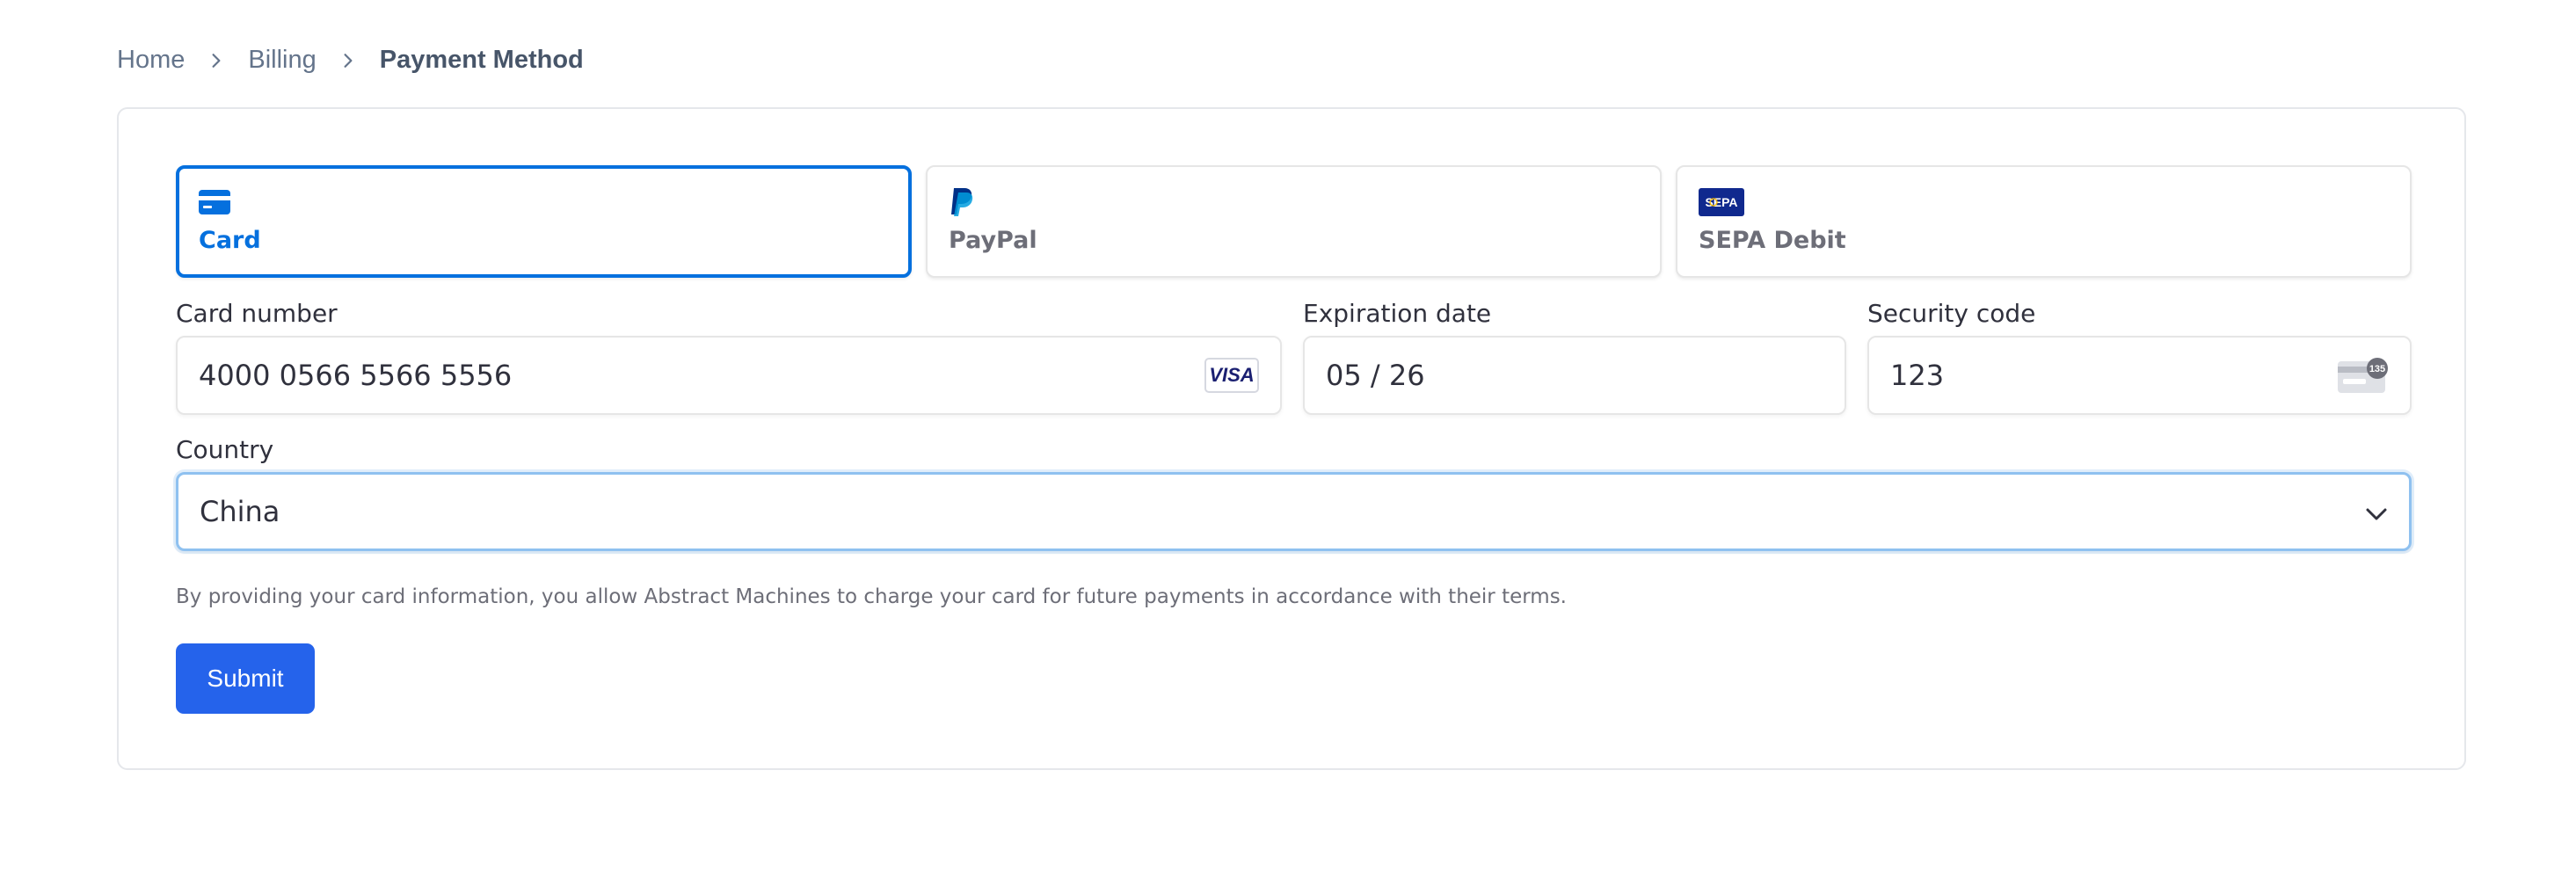 This screenshot has width=2576, height=879. I want to click on country-label: Country, so click(225, 449).